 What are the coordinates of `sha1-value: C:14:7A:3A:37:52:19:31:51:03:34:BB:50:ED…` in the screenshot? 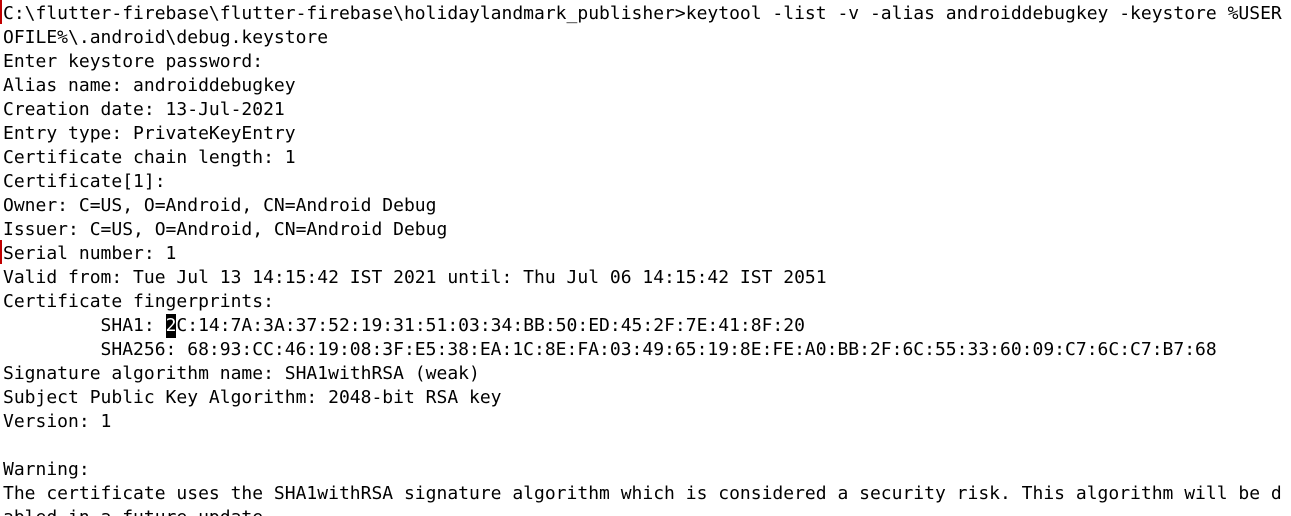 It's located at (490, 325).